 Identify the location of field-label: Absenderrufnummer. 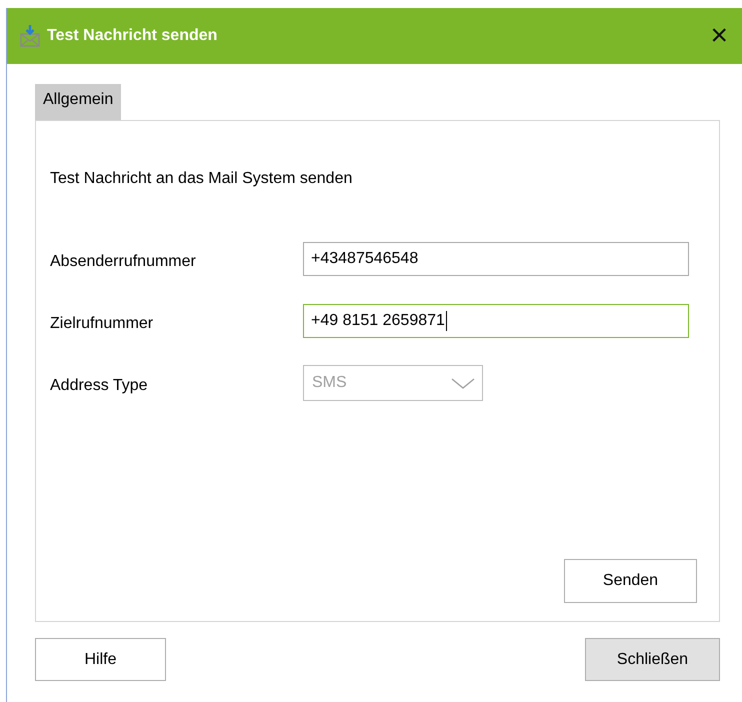
(123, 261).